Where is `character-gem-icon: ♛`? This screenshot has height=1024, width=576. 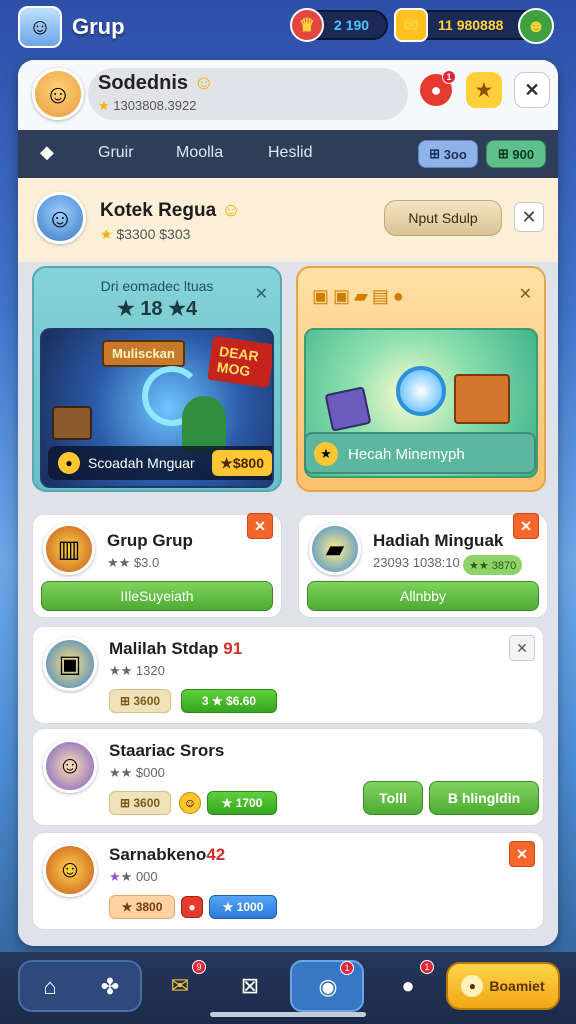
character-gem-icon: ♛ is located at coordinates (307, 25).